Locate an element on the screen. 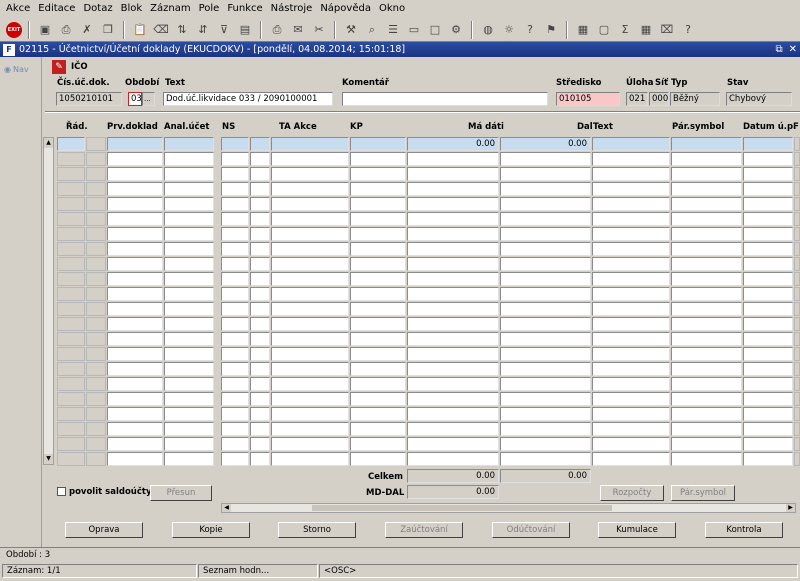  parsymbol-button: Pár.symbol is located at coordinates (703, 493).